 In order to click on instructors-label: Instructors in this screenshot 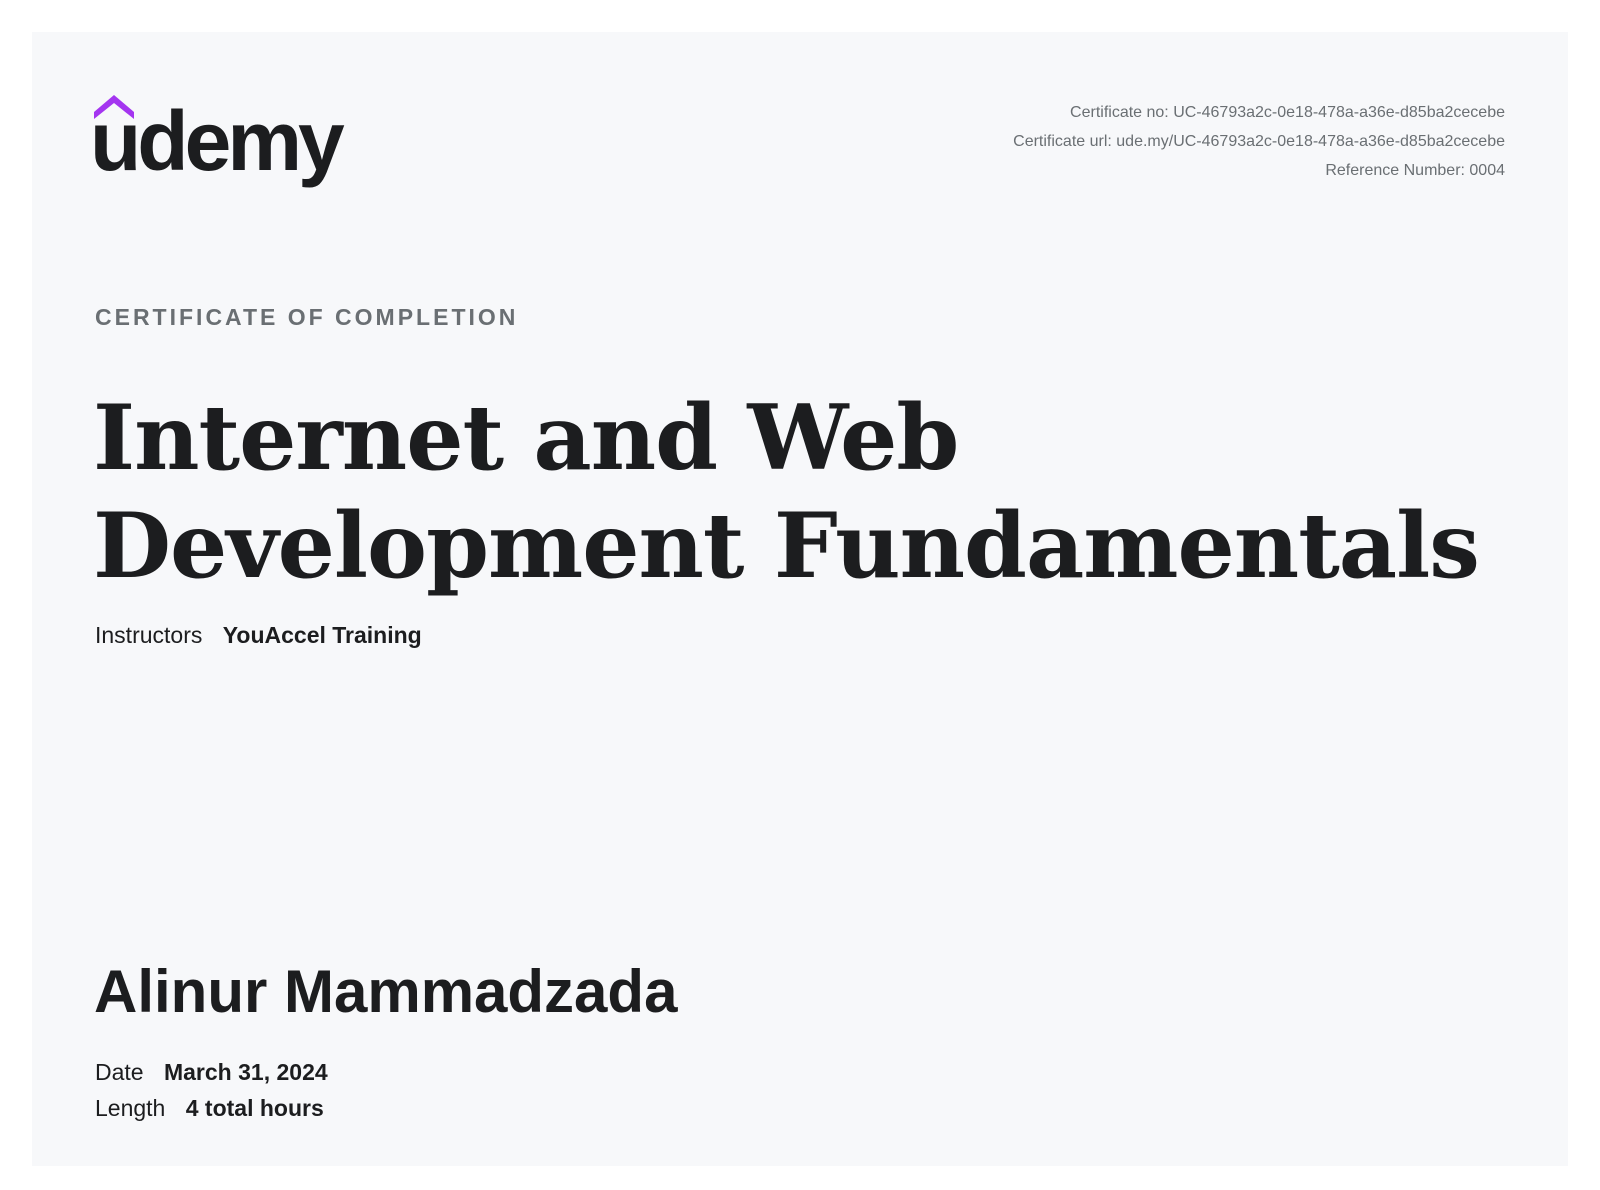, I will do `click(149, 635)`.